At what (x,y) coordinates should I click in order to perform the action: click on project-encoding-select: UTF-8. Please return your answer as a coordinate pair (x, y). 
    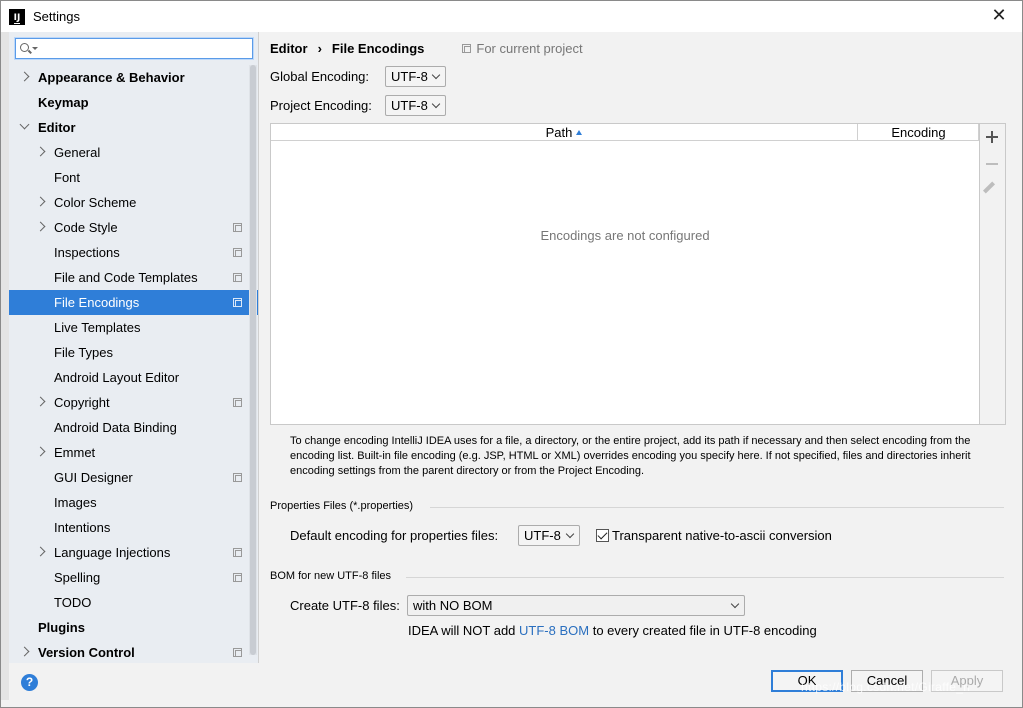
    Looking at the image, I should click on (415, 105).